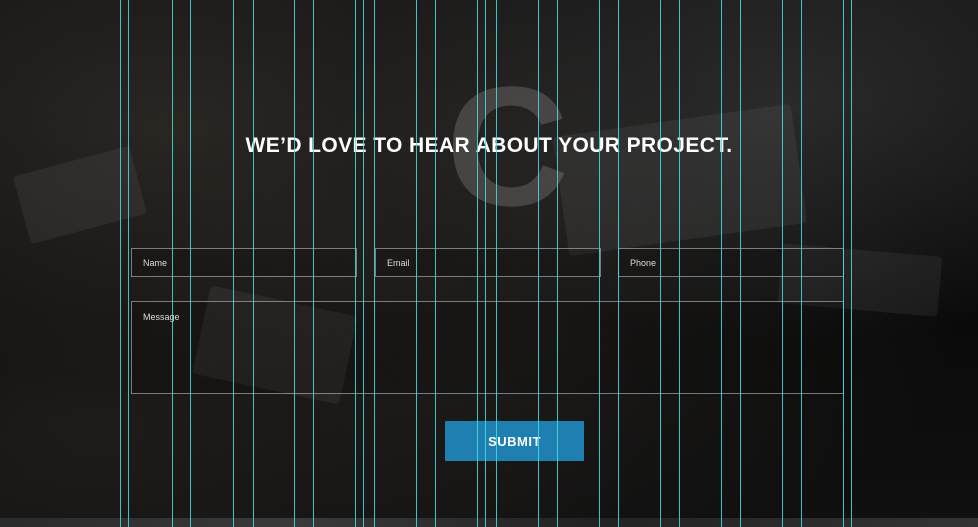 The image size is (978, 527). Describe the element at coordinates (489, 145) in the screenshot. I see `page-title: WE’D LOVE TO HEAR ABOUT YOUR PROJECT.` at that location.